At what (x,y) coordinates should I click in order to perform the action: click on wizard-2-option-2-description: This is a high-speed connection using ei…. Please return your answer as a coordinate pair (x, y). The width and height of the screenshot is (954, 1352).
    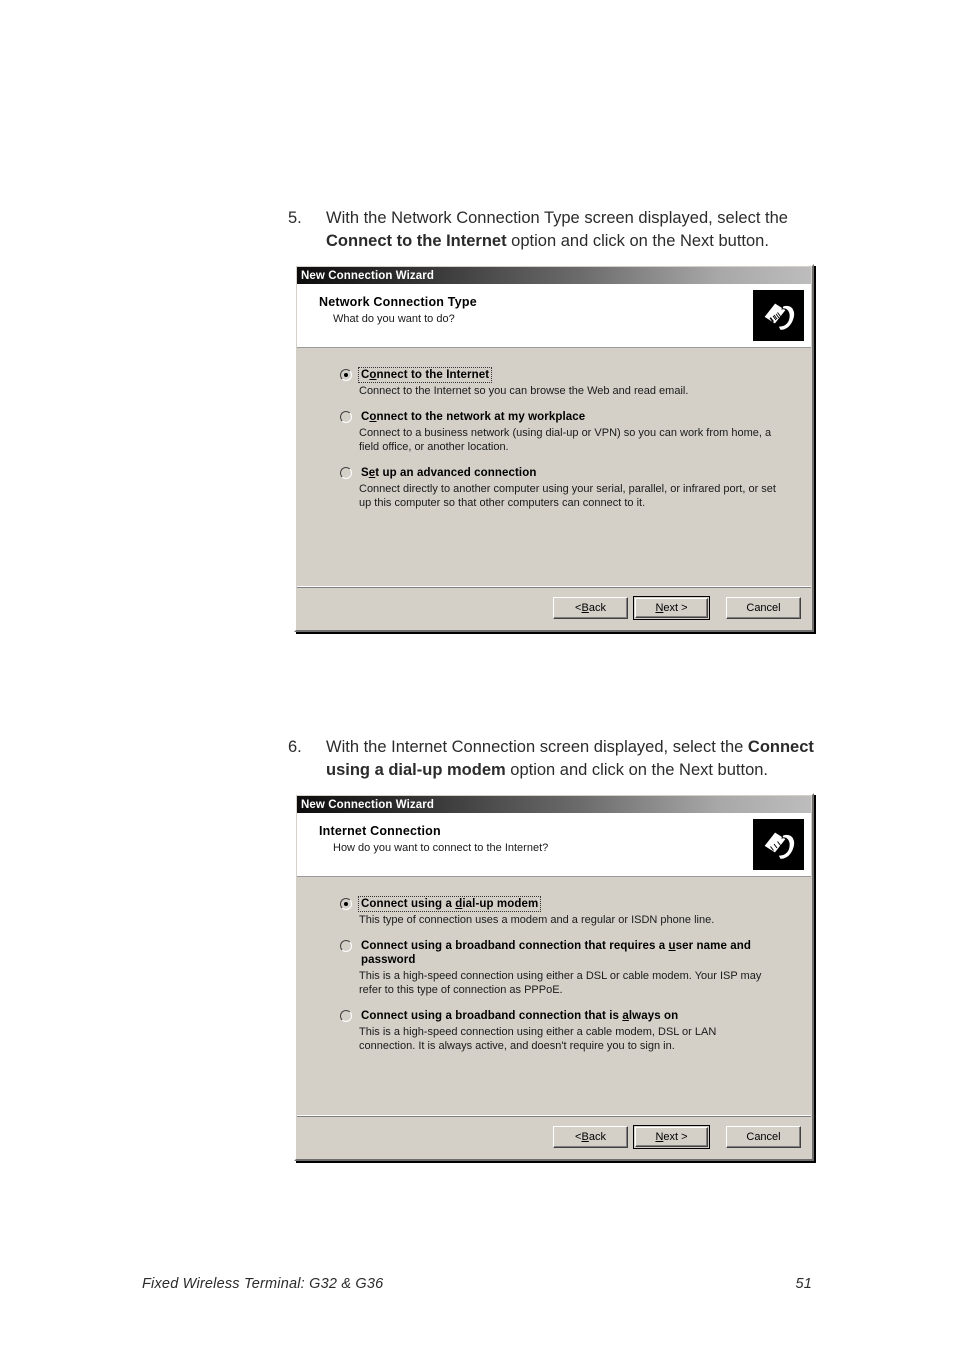
    Looking at the image, I should click on (560, 983).